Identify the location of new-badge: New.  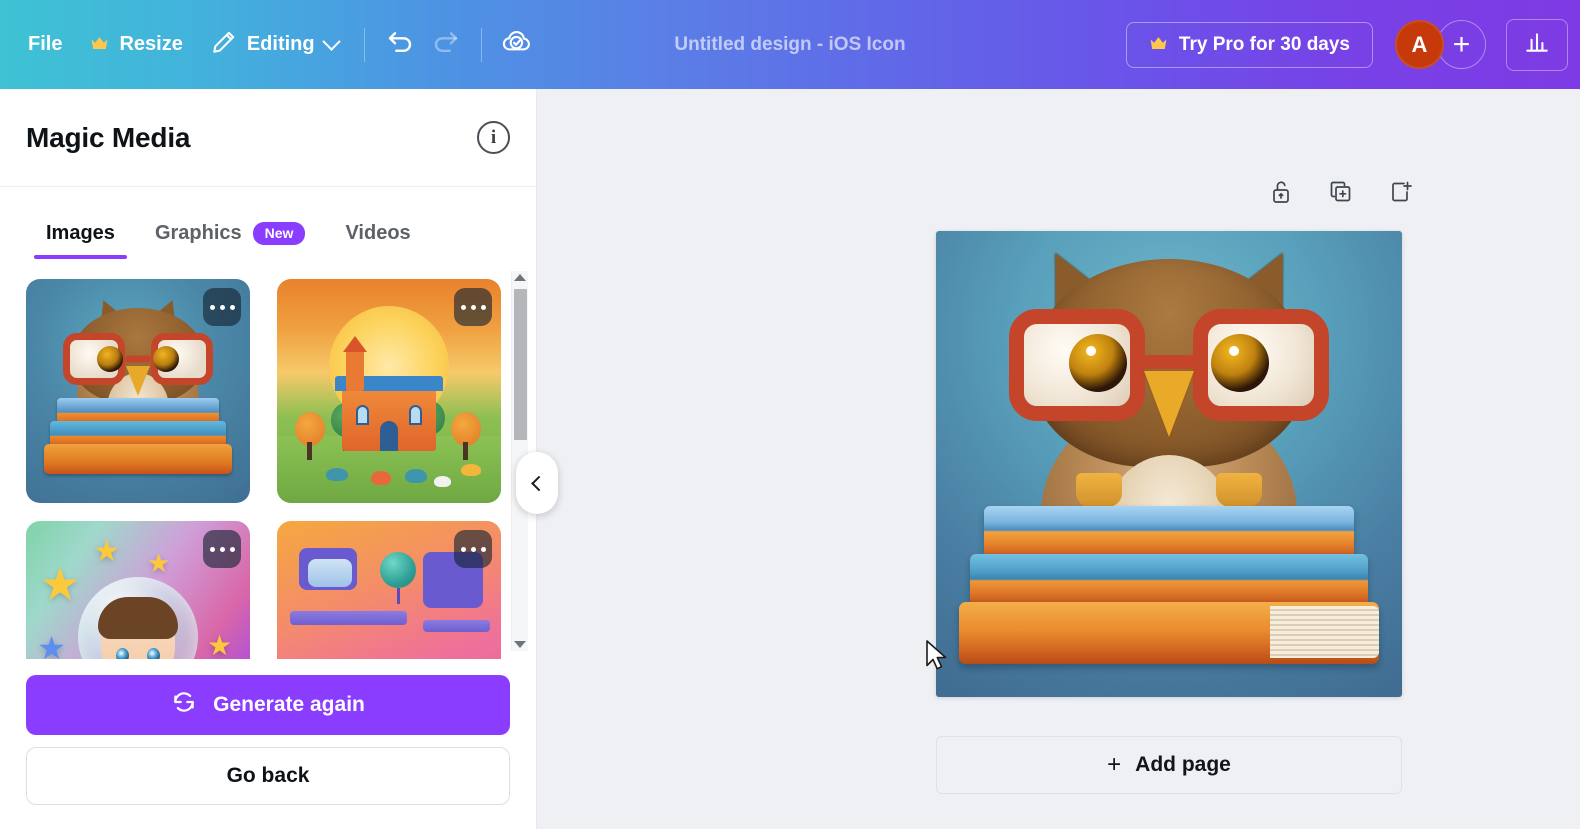
(279, 233).